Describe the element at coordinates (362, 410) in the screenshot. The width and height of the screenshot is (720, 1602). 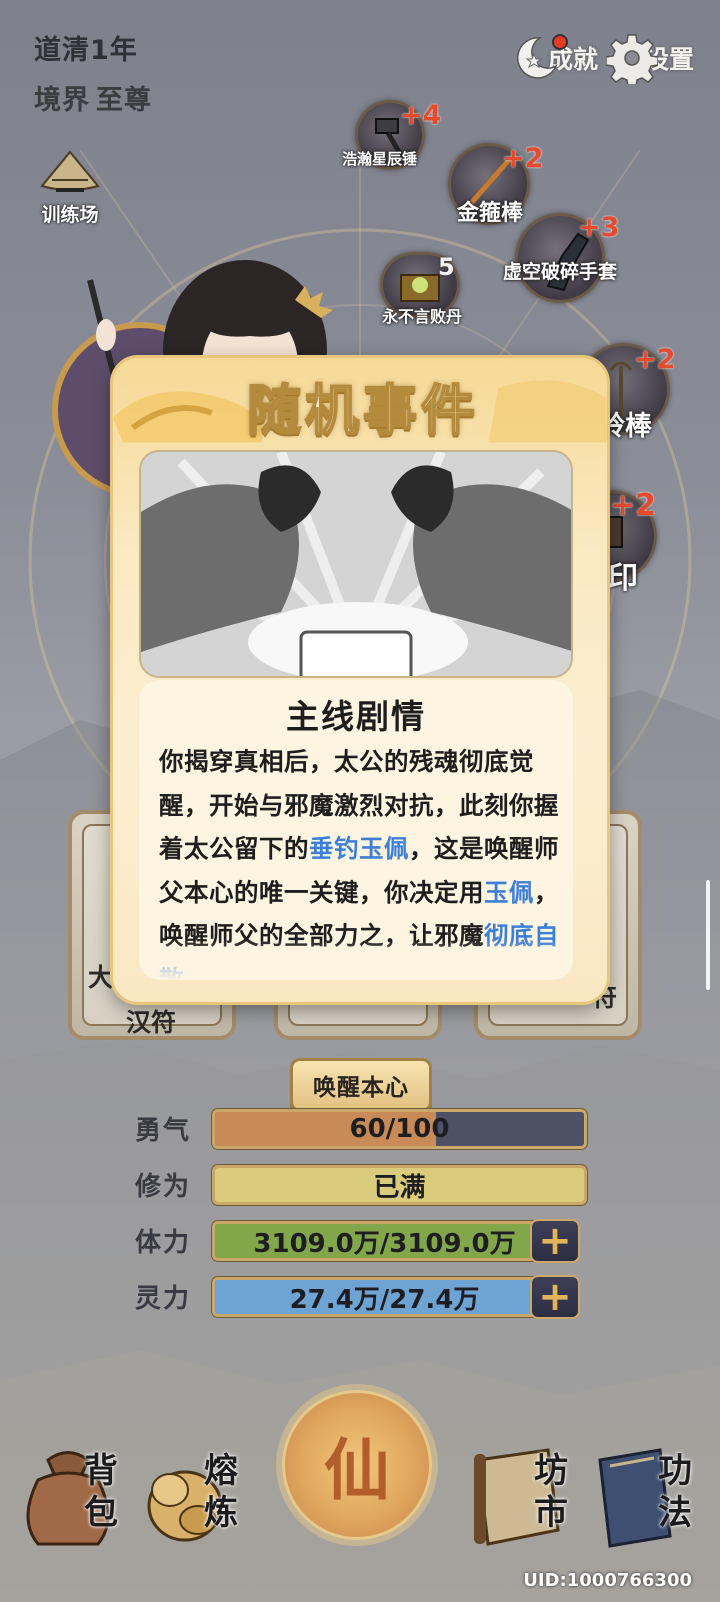
I see `dialog-title: 随机事件` at that location.